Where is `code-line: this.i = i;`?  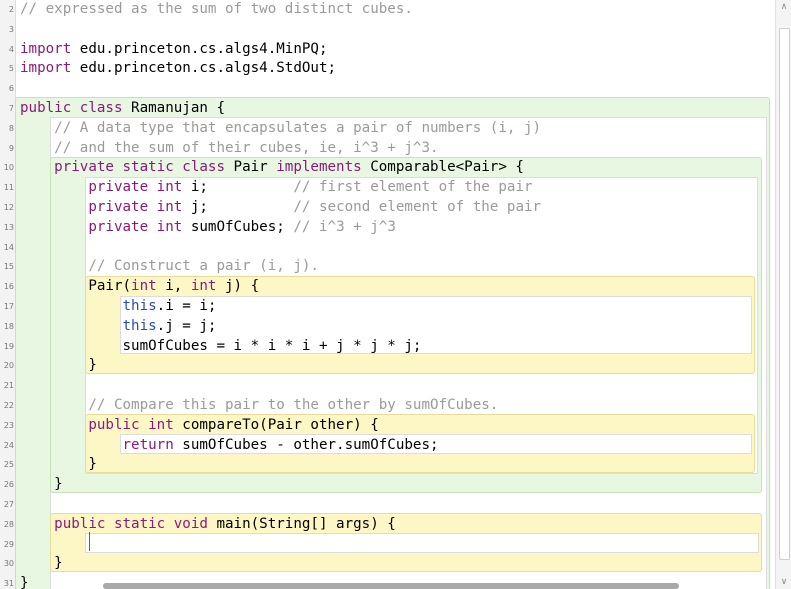
code-line: this.i = i; is located at coordinates (118, 307).